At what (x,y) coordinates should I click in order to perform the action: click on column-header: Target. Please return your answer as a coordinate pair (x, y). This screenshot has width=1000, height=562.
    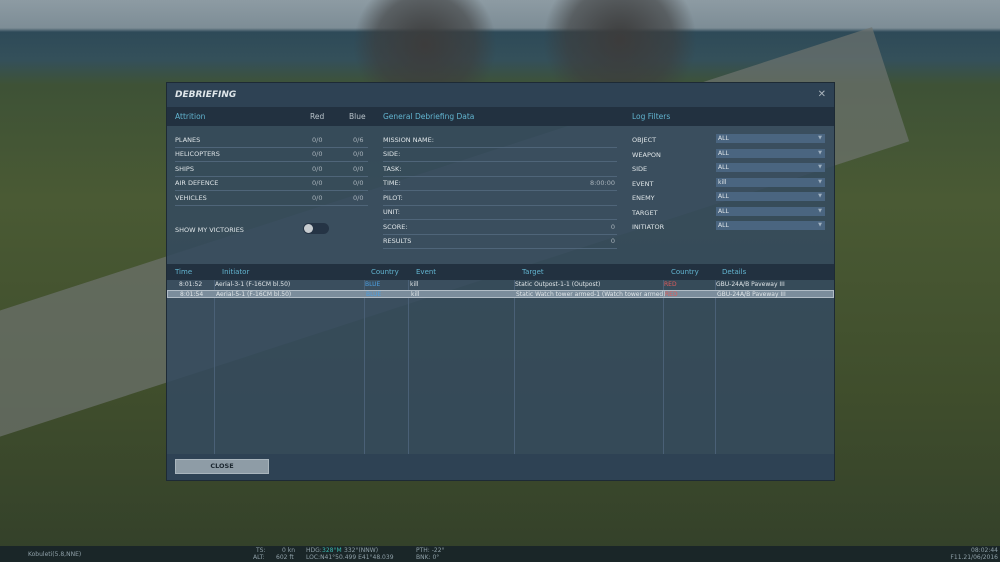
    Looking at the image, I should click on (533, 272).